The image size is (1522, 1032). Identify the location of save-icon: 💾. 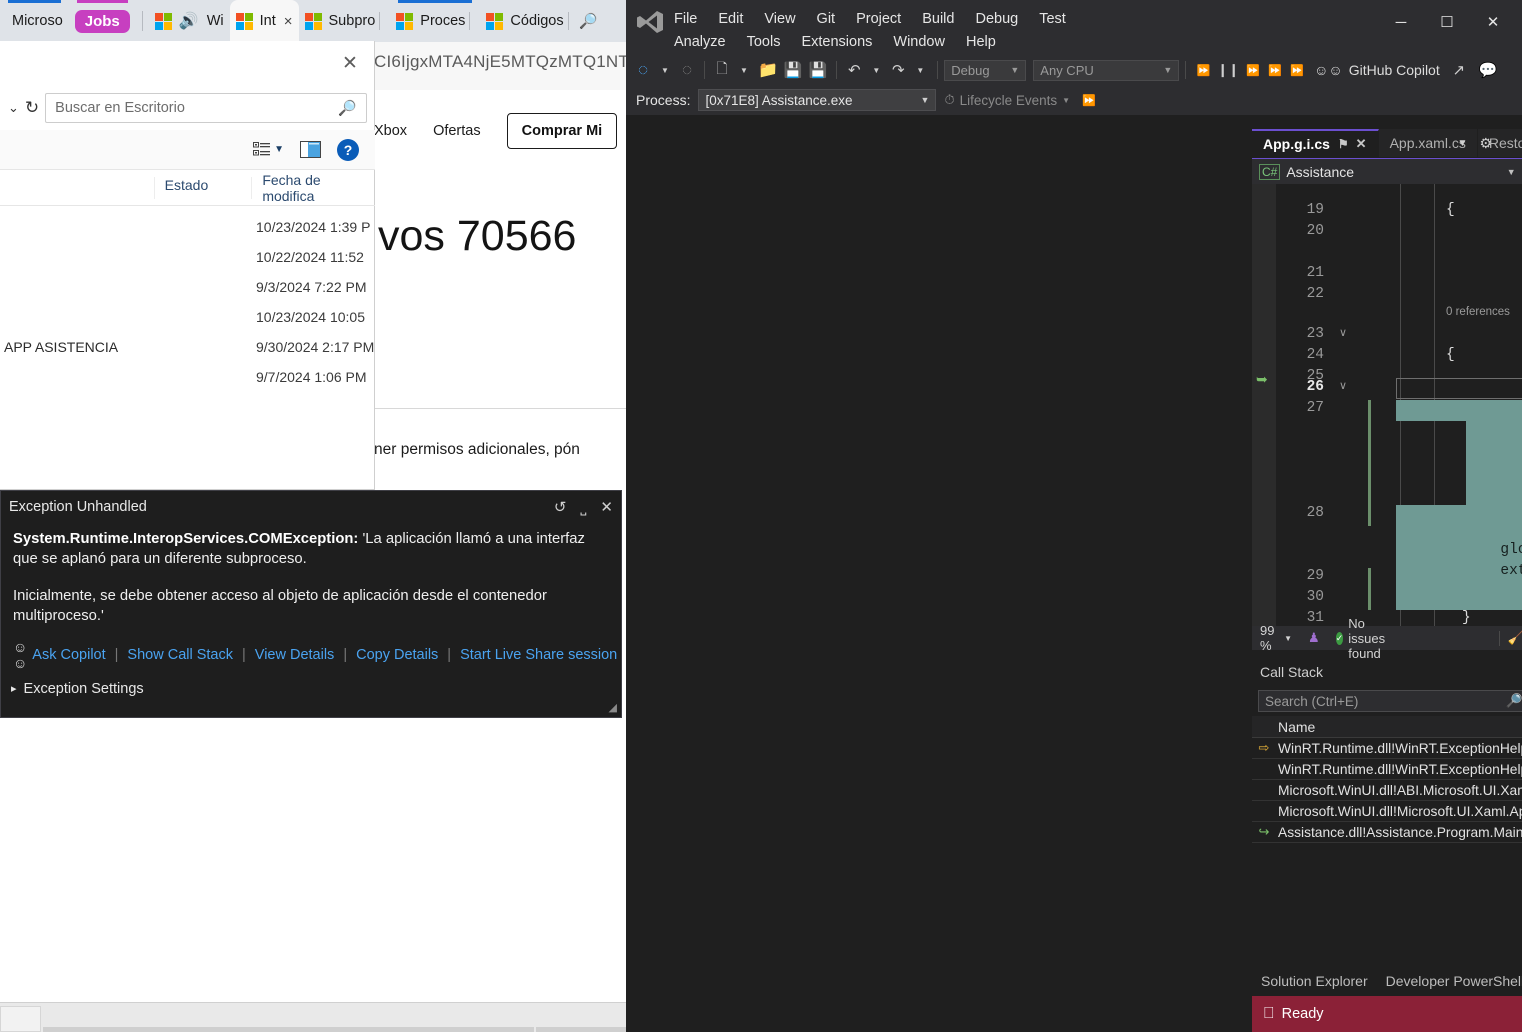
(793, 70).